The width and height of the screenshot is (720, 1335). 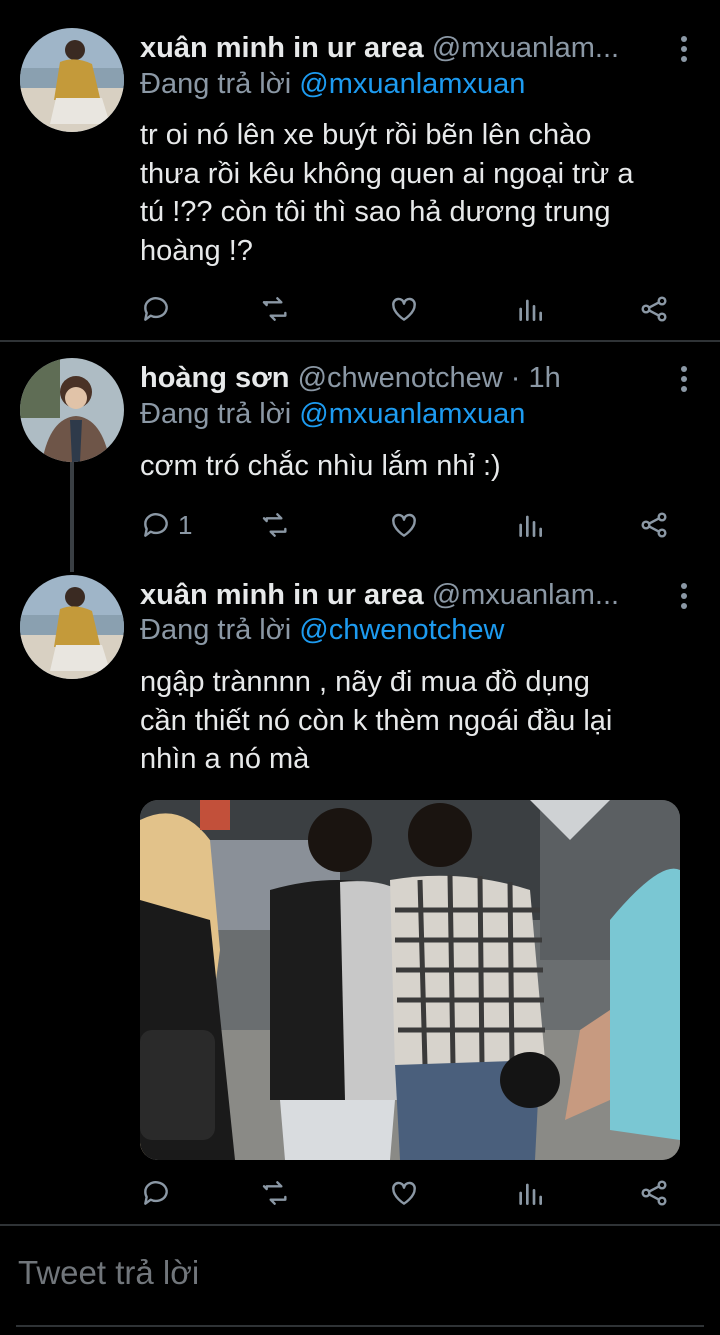 I want to click on reply-button: 1, so click(x=166, y=525).